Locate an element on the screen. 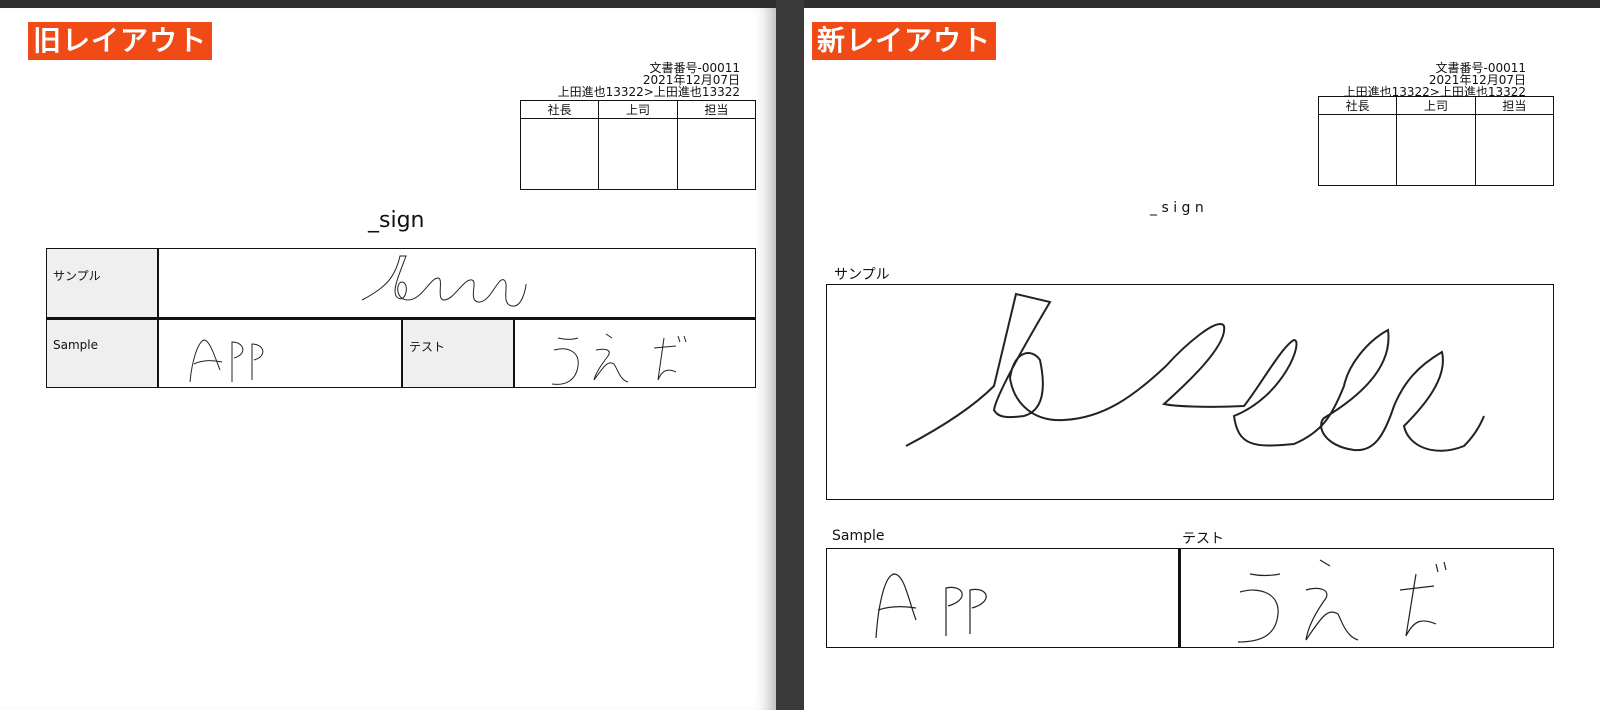 The height and width of the screenshot is (710, 1600). form-title: _ s i g n is located at coordinates (1177, 208).